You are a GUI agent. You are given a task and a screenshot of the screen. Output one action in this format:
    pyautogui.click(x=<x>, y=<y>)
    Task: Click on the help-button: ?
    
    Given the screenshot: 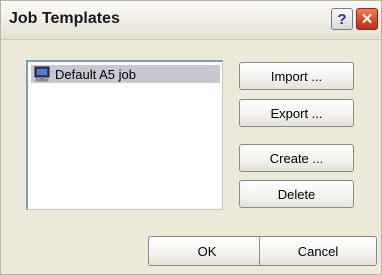 What is the action you would take?
    pyautogui.click(x=342, y=19)
    